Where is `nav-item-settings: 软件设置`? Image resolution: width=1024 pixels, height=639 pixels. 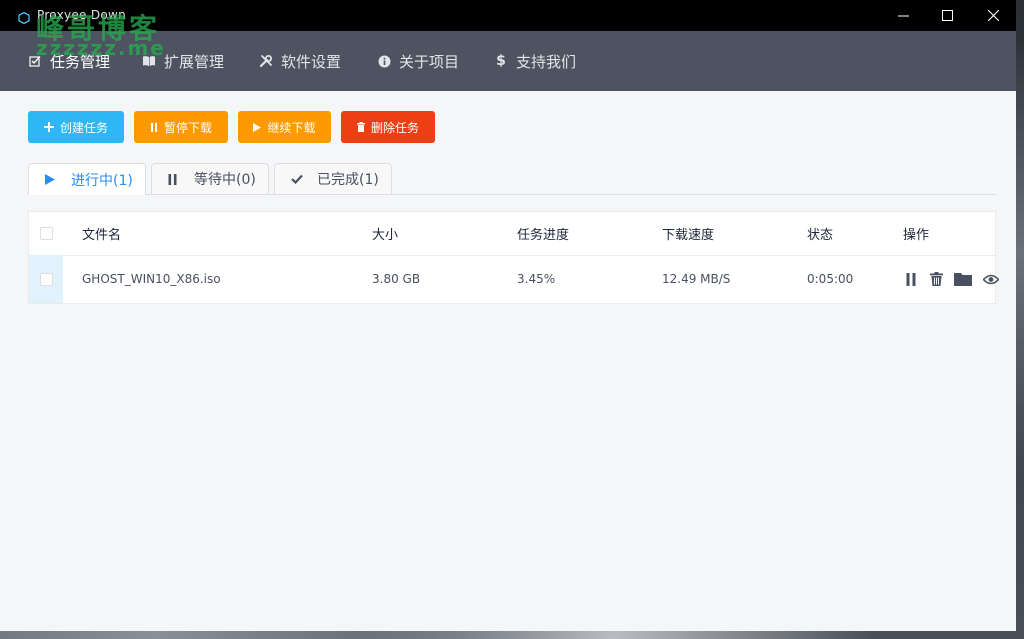 nav-item-settings: 软件设置 is located at coordinates (300, 61).